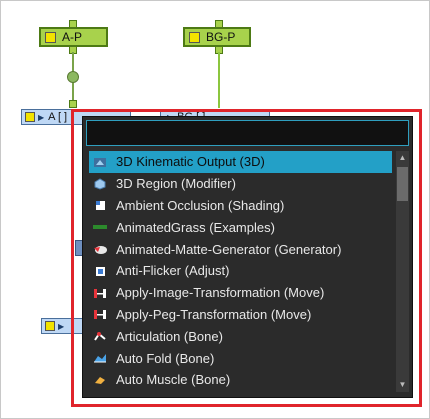 The image size is (430, 419). Describe the element at coordinates (100, 336) in the screenshot. I see `articulation-icon` at that location.